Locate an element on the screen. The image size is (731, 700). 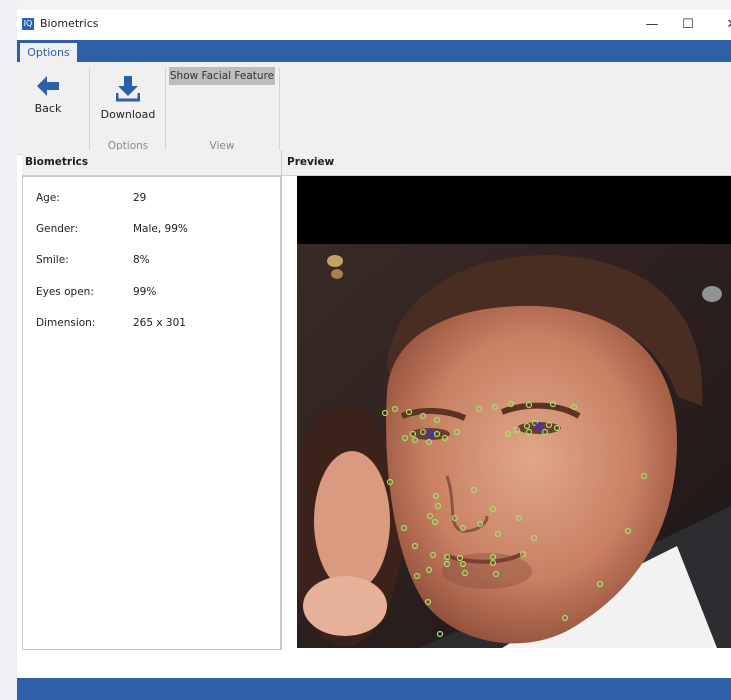
app-icon: IQ is located at coordinates (28, 24).